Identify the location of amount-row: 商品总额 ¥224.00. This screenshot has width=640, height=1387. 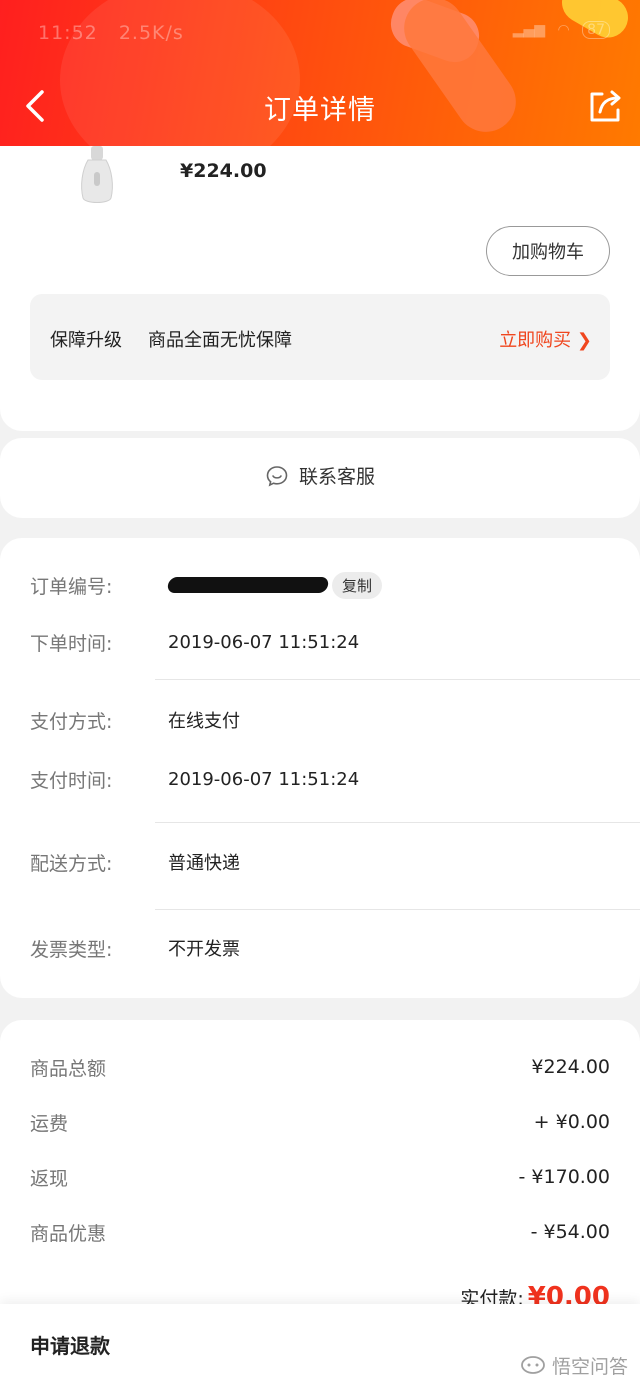
(320, 1067).